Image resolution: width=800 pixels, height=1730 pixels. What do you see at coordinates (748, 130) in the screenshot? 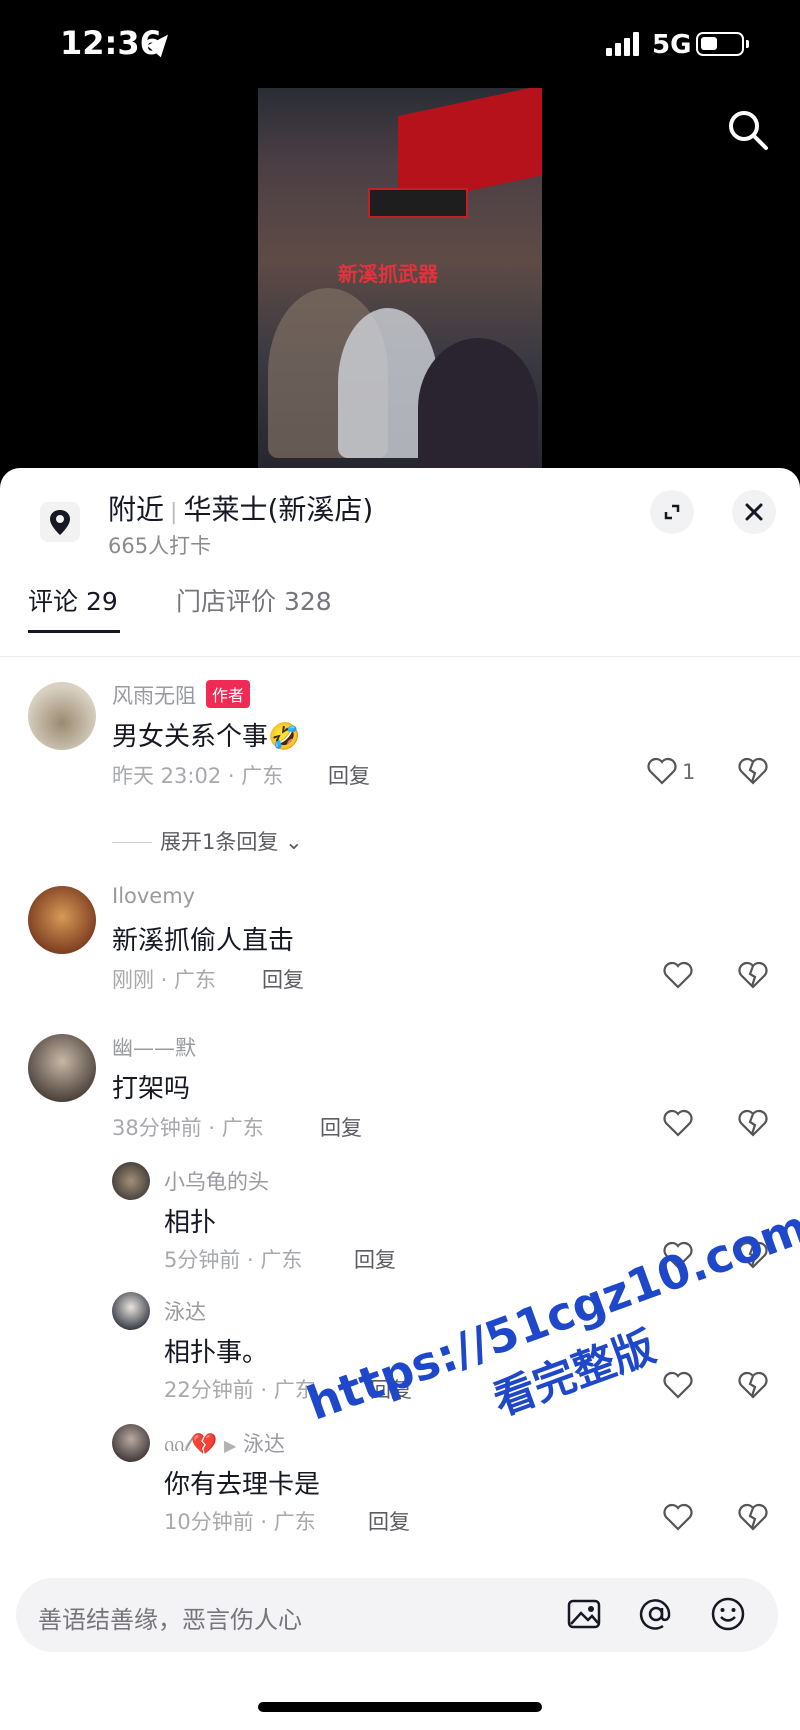
I see `search-icon` at bounding box center [748, 130].